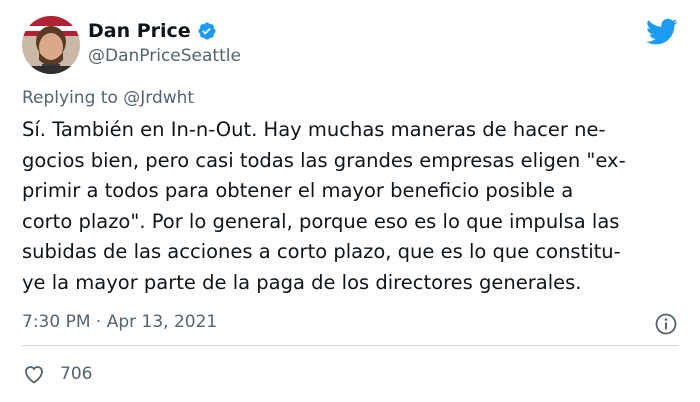 Image resolution: width=700 pixels, height=402 pixels. Describe the element at coordinates (158, 98) in the screenshot. I see `reply-mention-link: @Jrdwht` at that location.